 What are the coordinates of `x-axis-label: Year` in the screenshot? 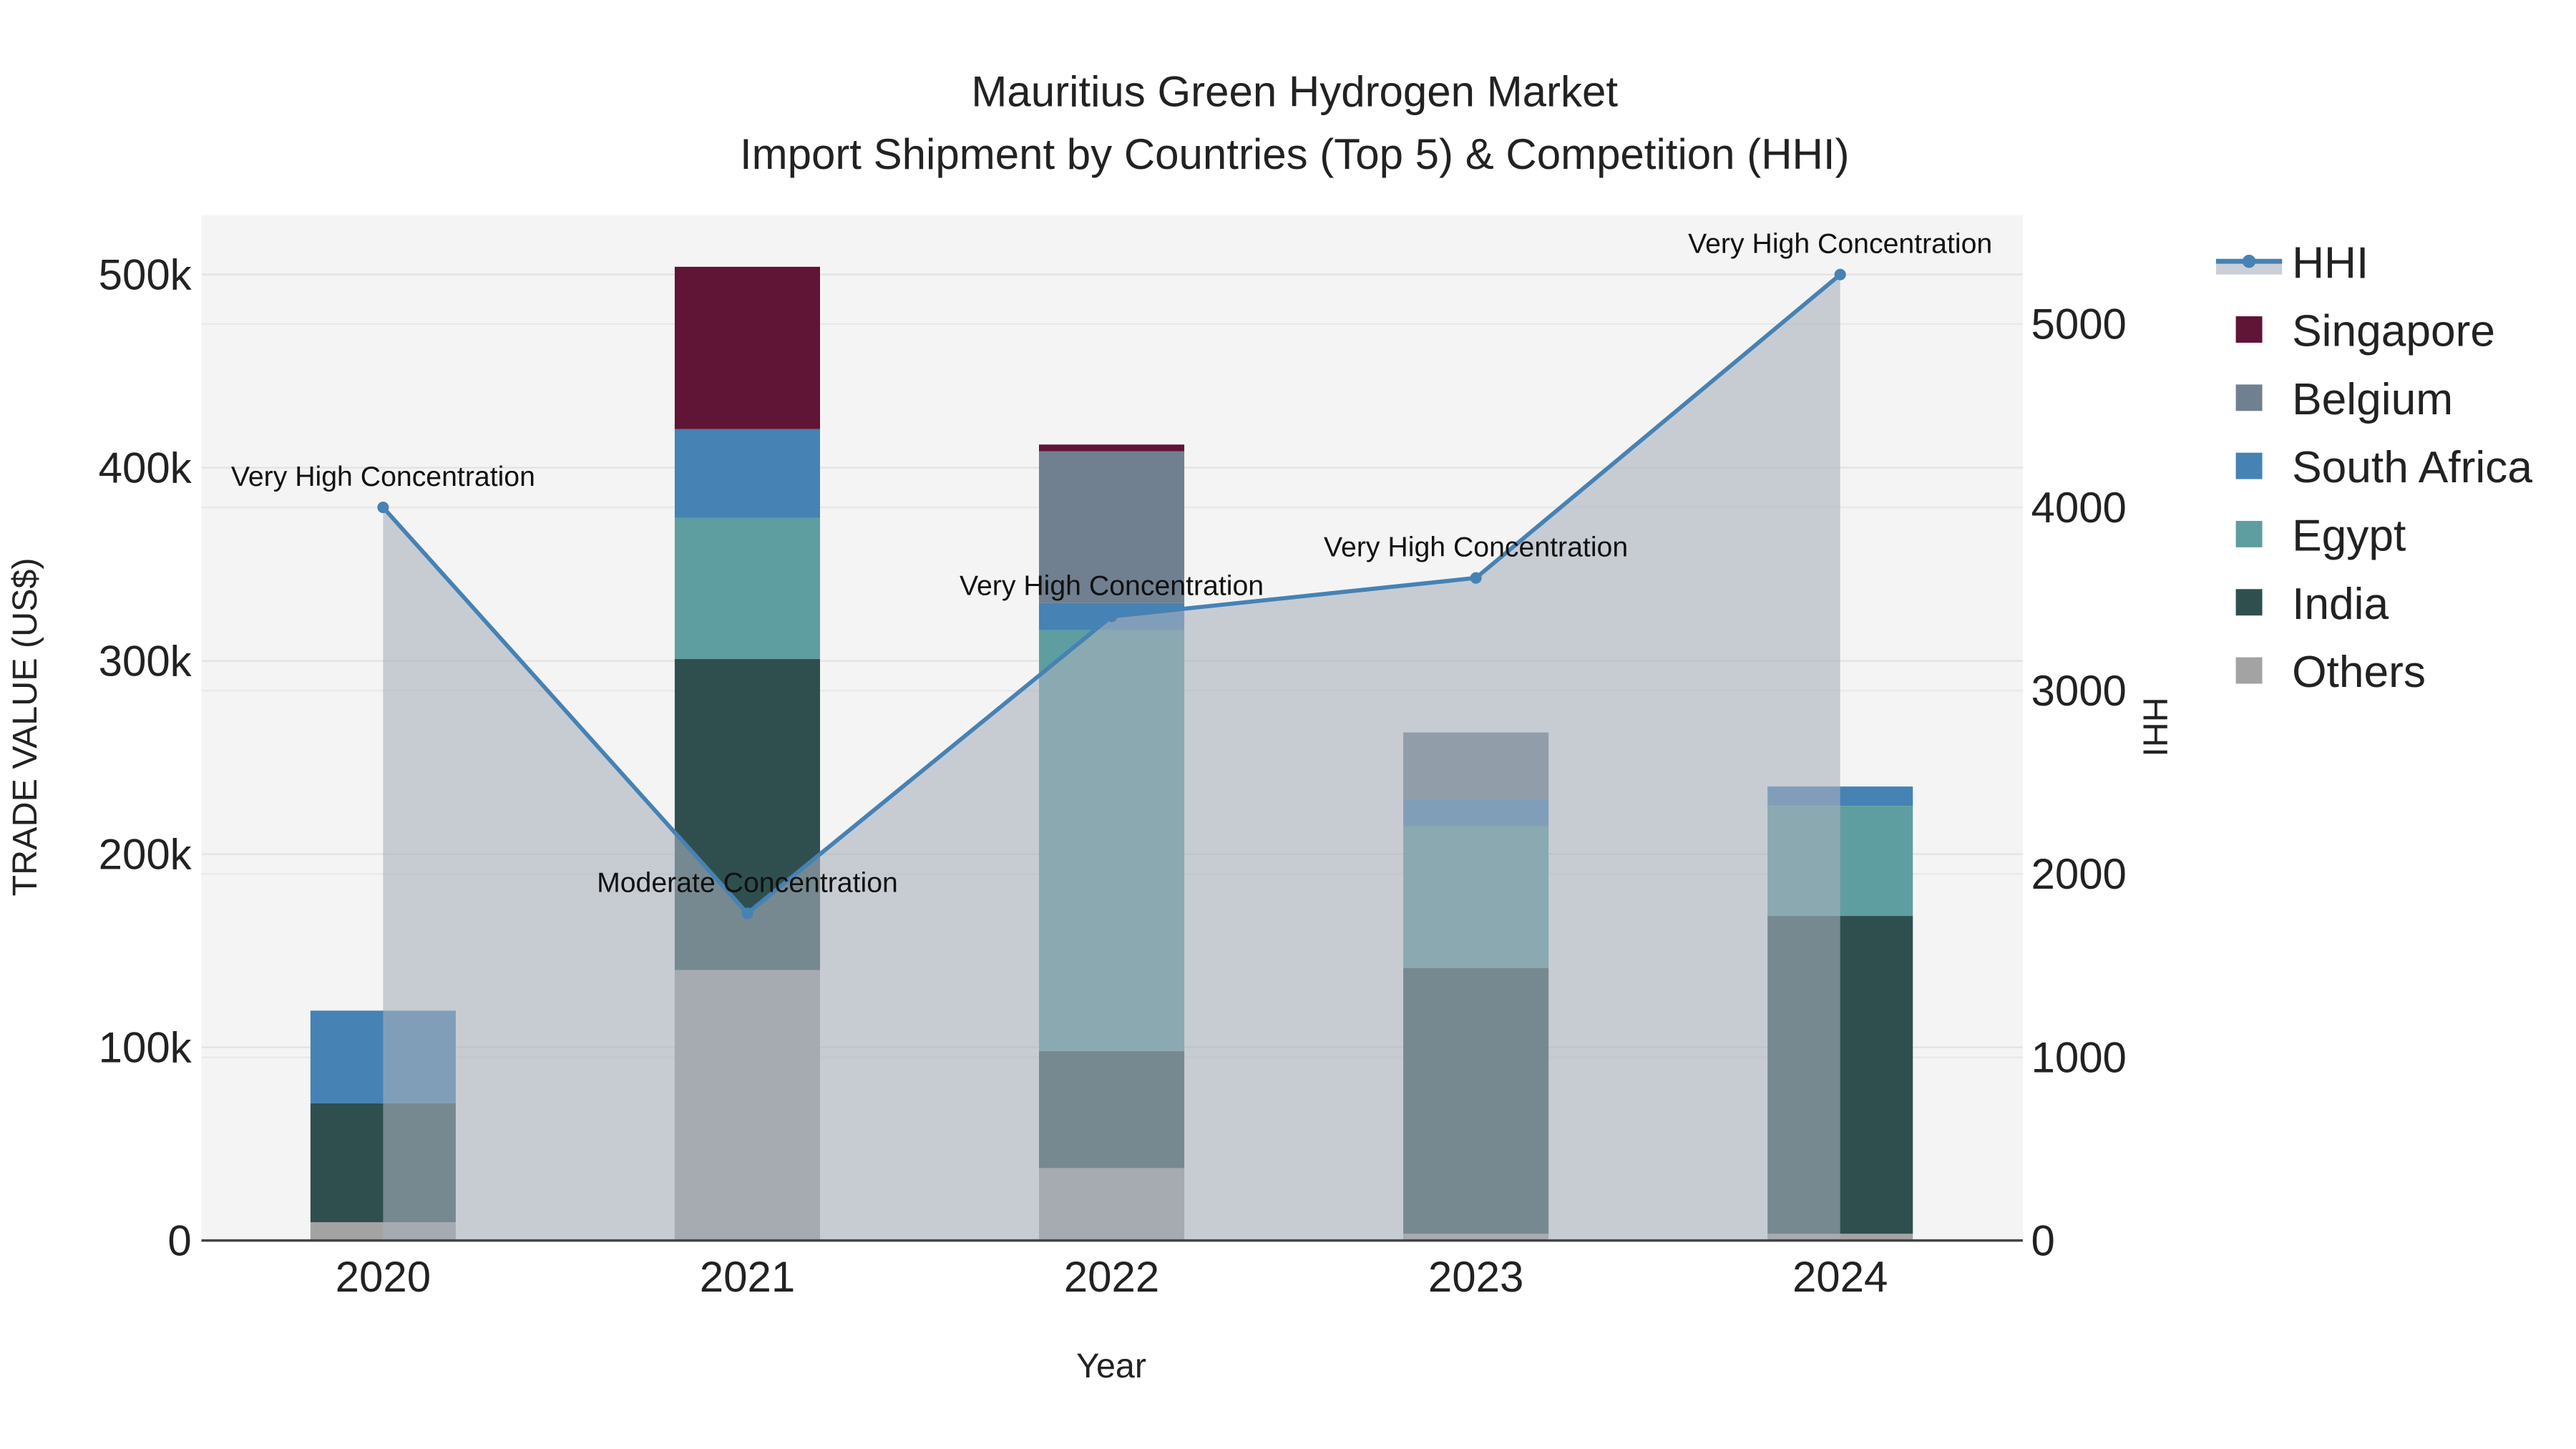 It's located at (1111, 1366).